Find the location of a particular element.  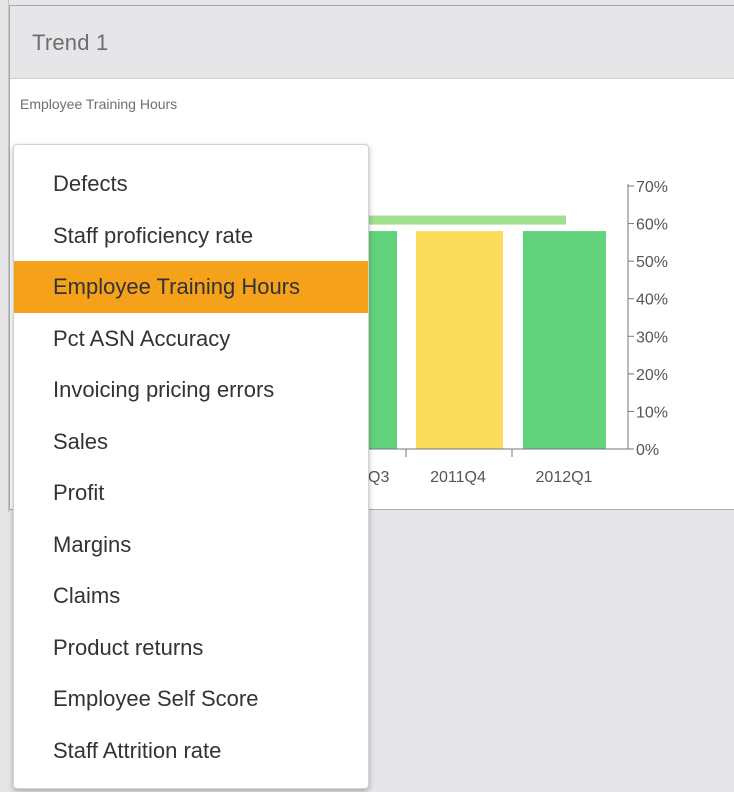

menu-item: Pct ASN Accuracy is located at coordinates (191, 339).